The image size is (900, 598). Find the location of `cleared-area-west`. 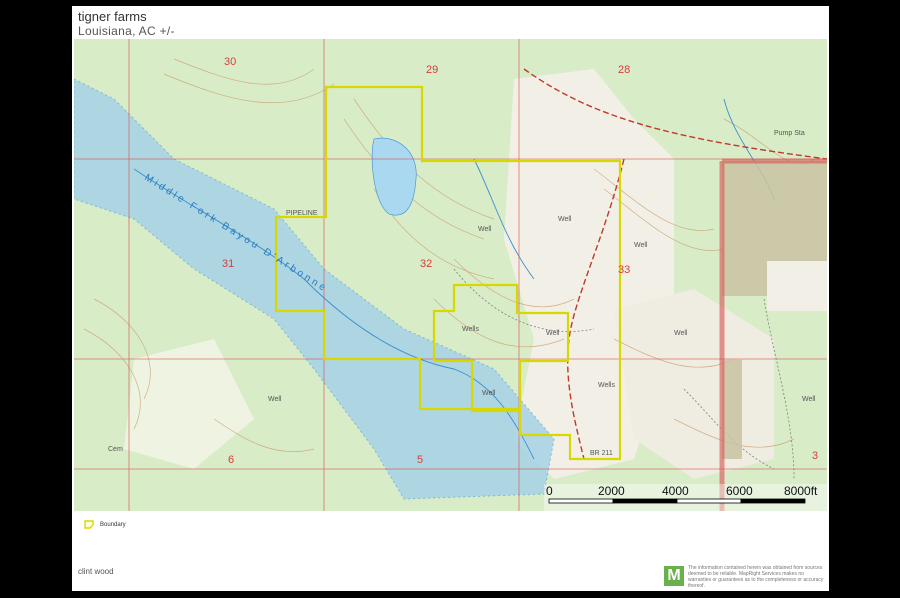

cleared-area-west is located at coordinates (189, 404).